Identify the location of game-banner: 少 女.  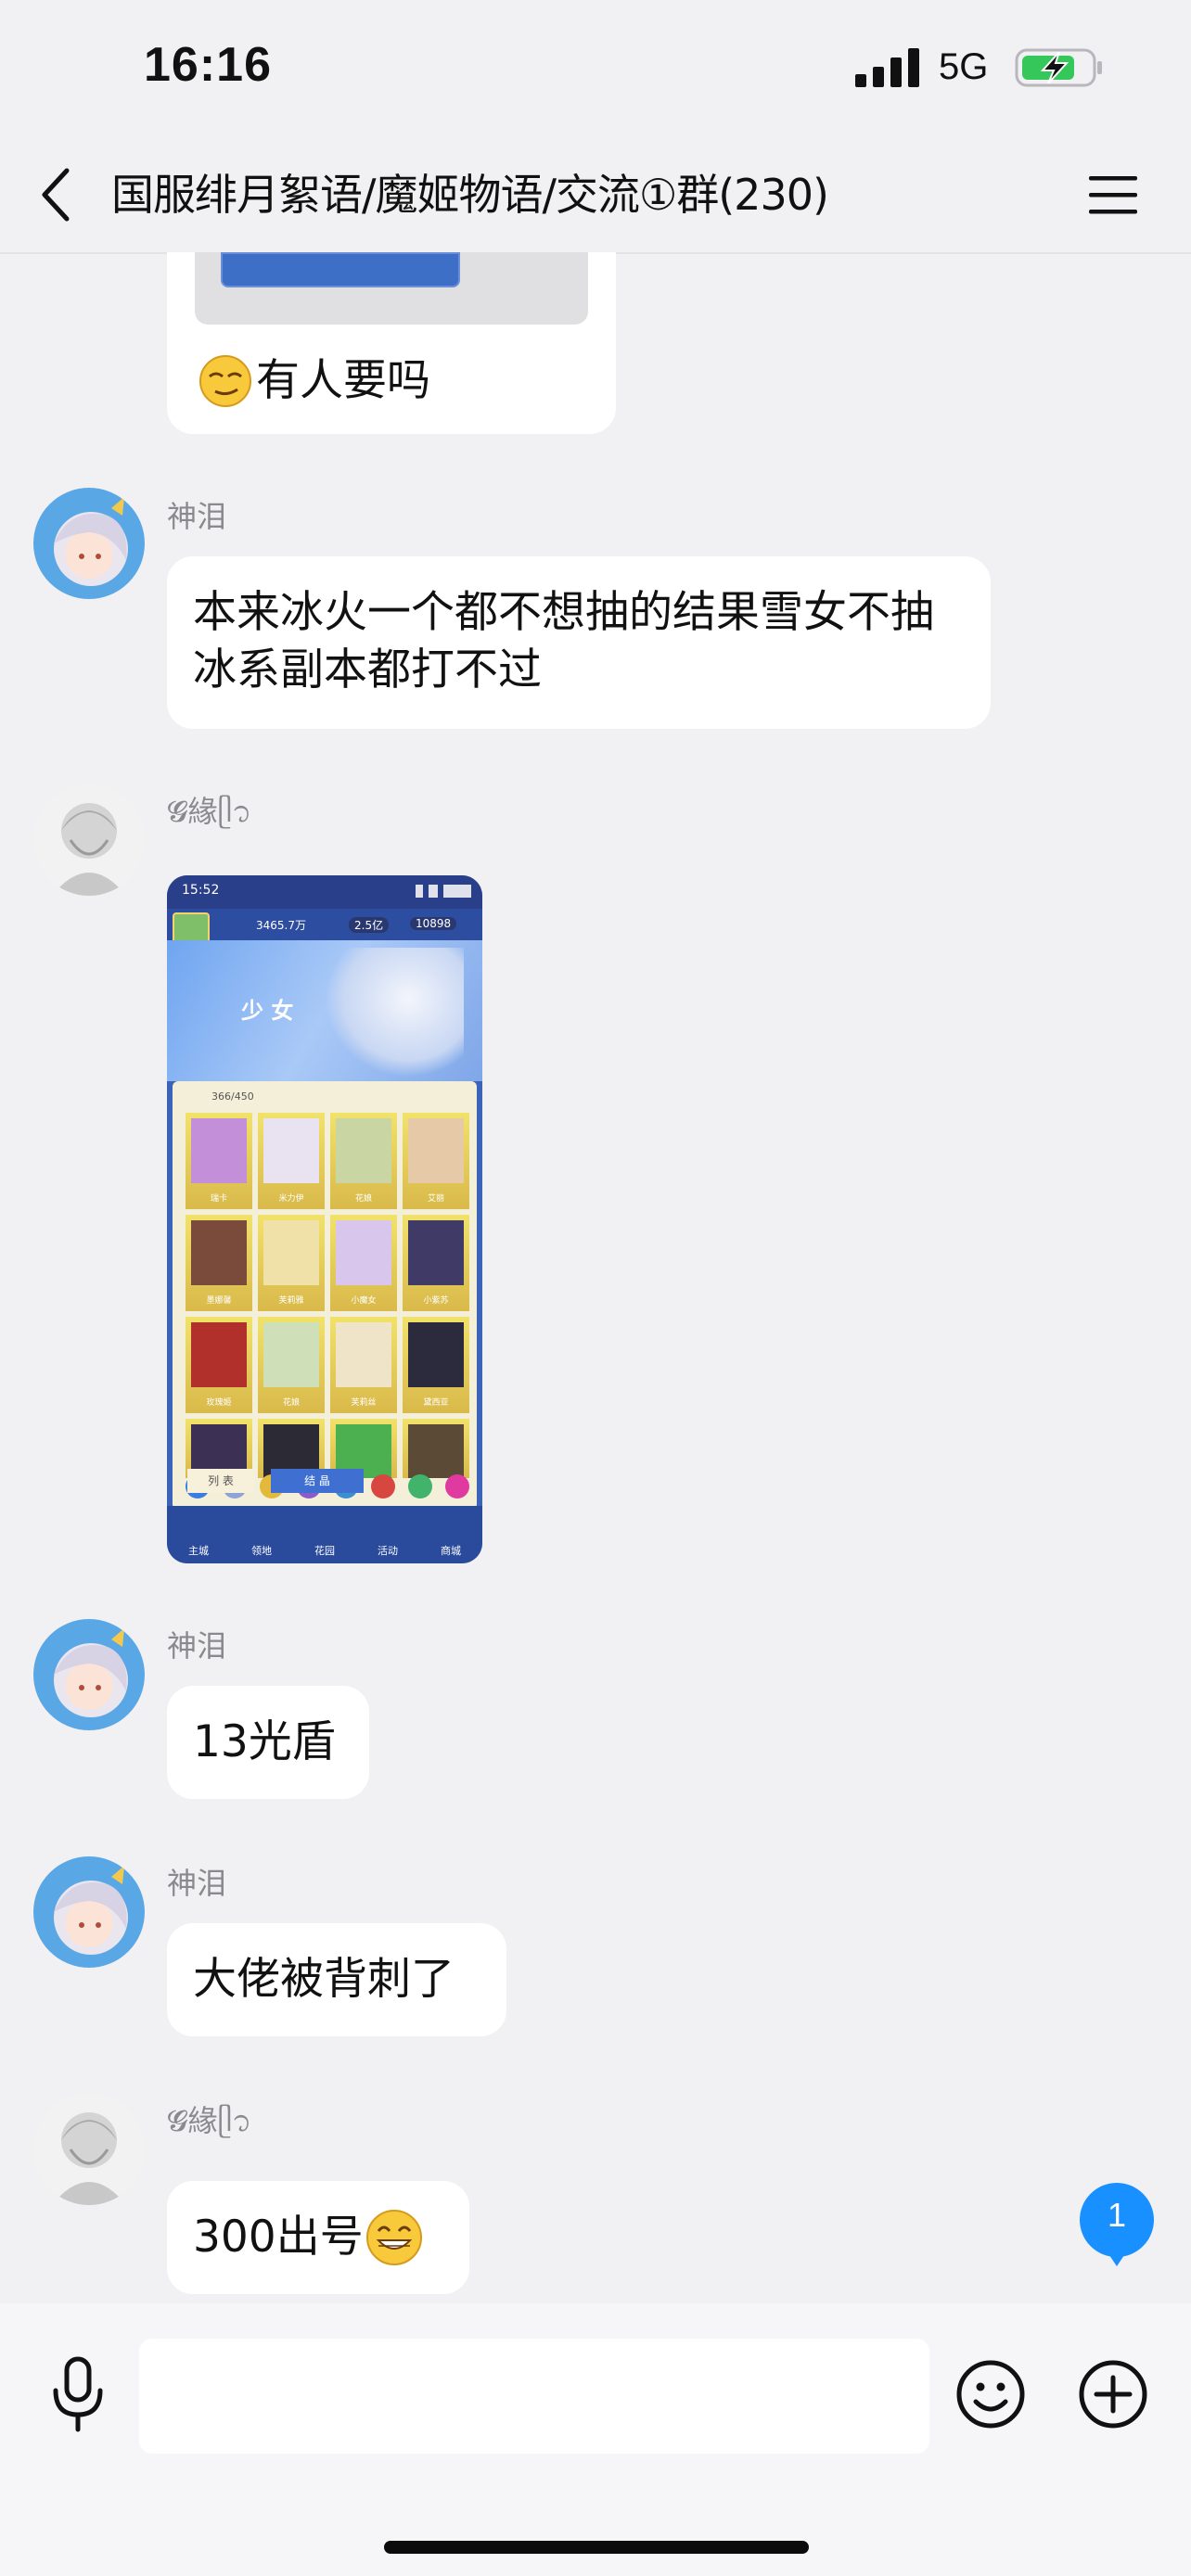
(324, 1010).